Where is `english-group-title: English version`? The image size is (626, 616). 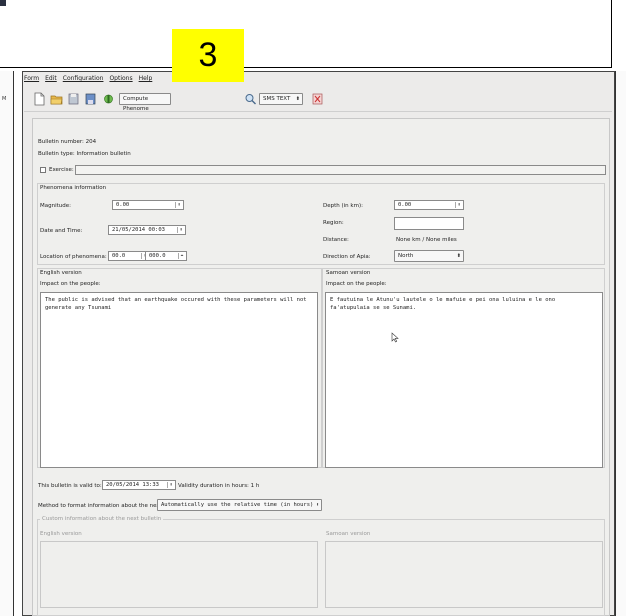 english-group-title: English version is located at coordinates (61, 273).